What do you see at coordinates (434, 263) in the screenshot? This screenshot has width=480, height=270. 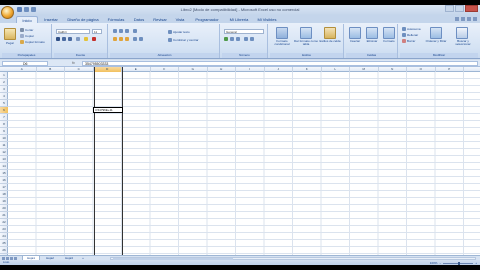 I see `zoom-level: 100%` at bounding box center [434, 263].